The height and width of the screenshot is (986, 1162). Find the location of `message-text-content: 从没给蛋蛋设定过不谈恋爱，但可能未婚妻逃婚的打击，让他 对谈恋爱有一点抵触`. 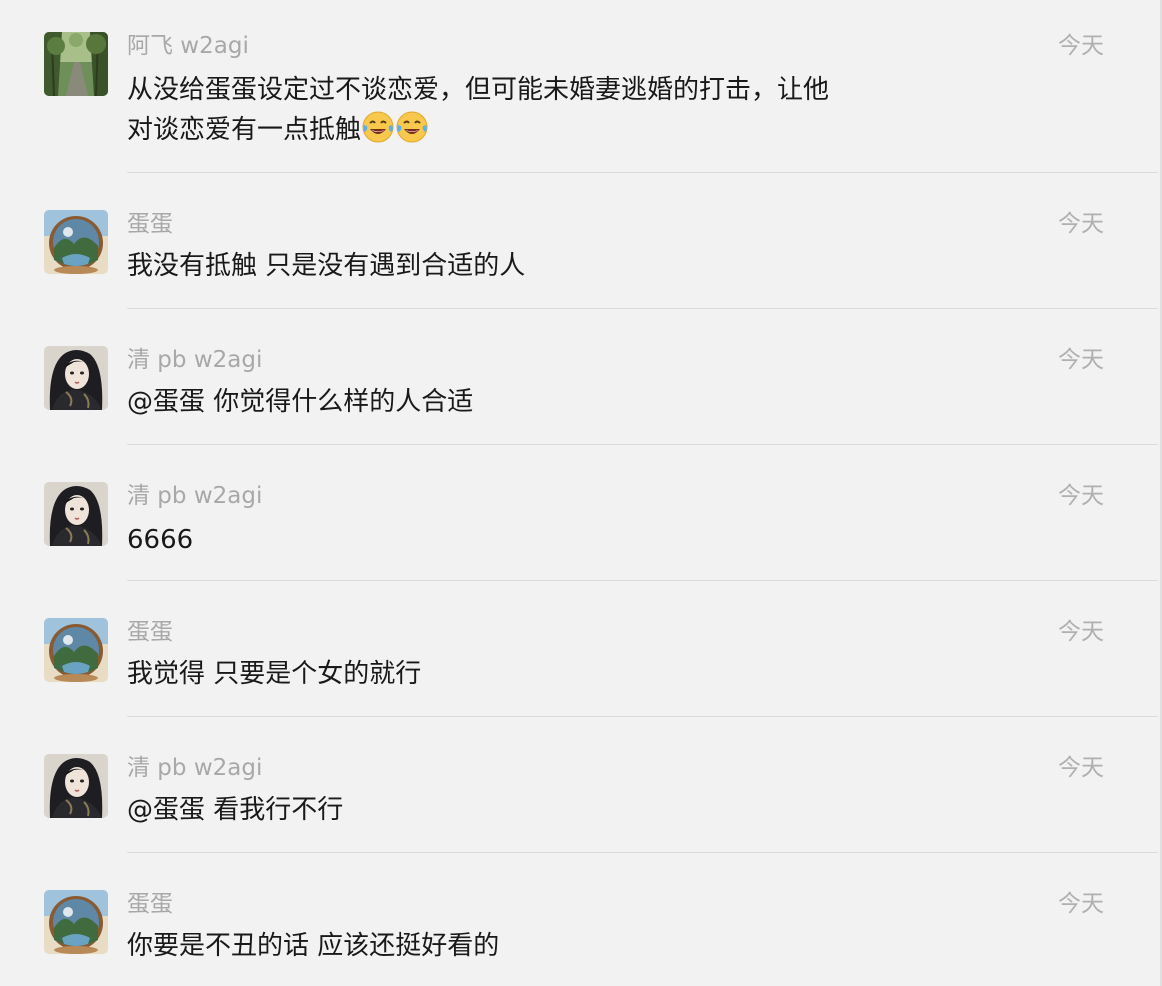

message-text-content: 从没给蛋蛋设定过不谈恋爱，但可能未婚妻逃婚的打击，让他 对谈恋爱有一点抵触 is located at coordinates (478, 110).